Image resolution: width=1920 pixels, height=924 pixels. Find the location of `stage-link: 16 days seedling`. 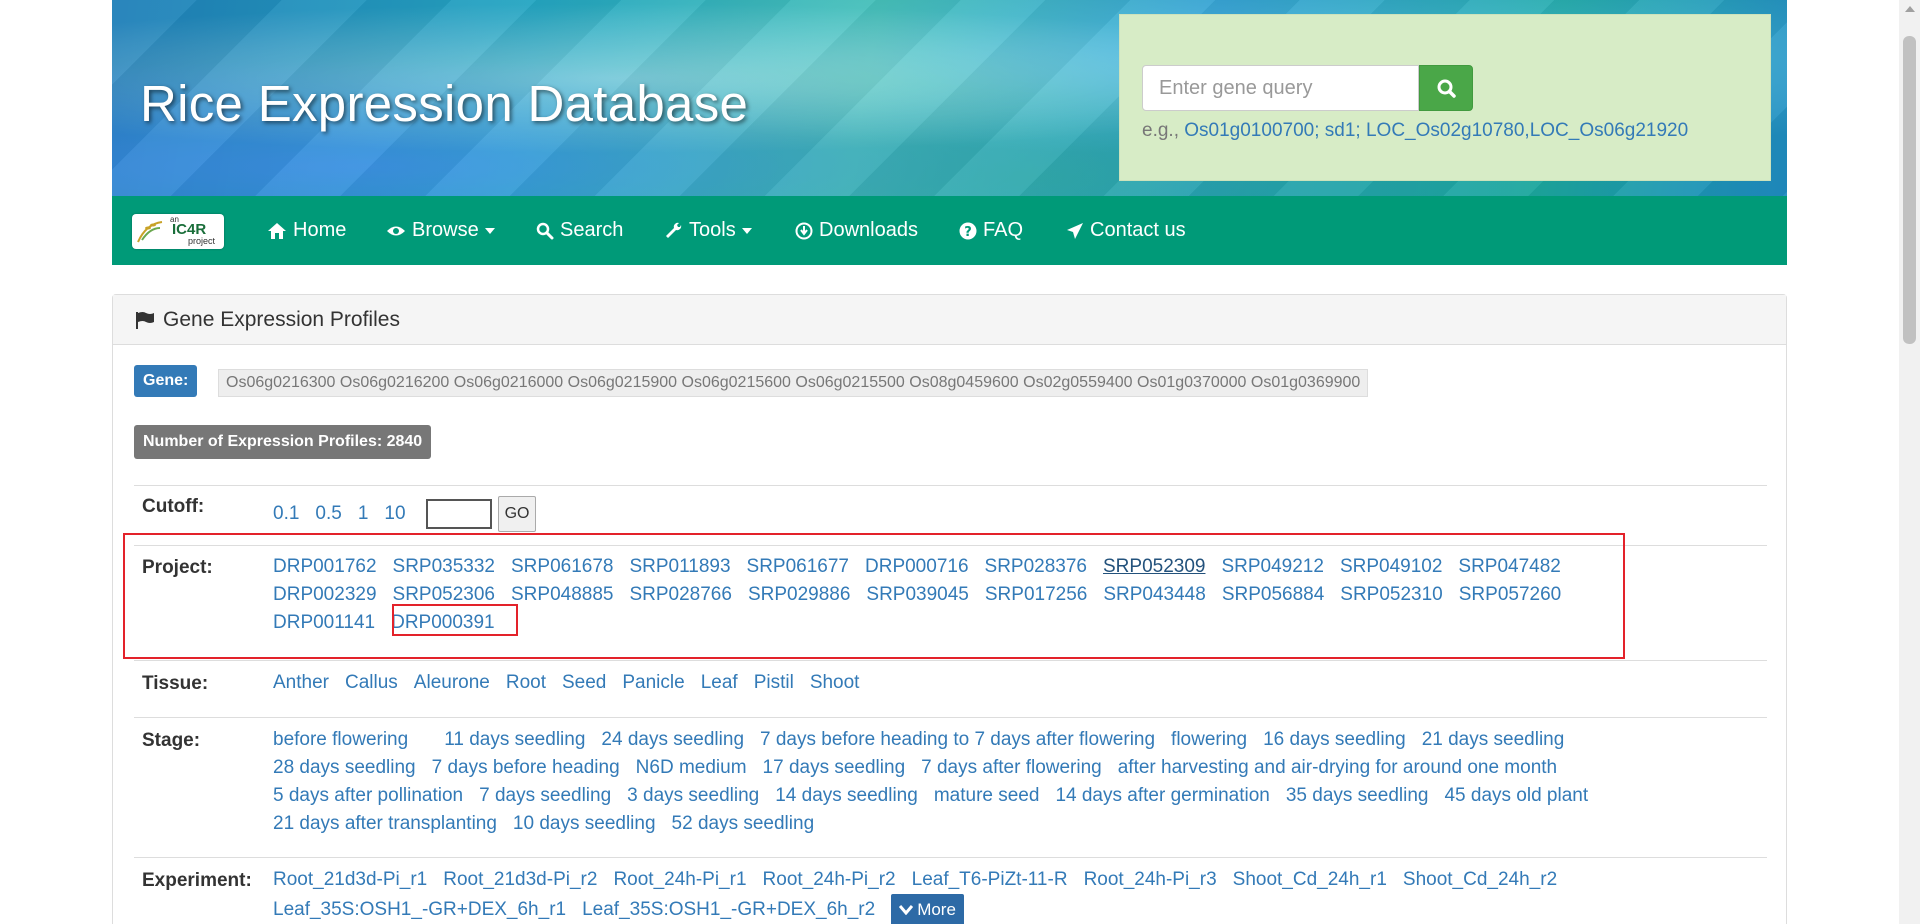

stage-link: 16 days seedling is located at coordinates (1334, 739).